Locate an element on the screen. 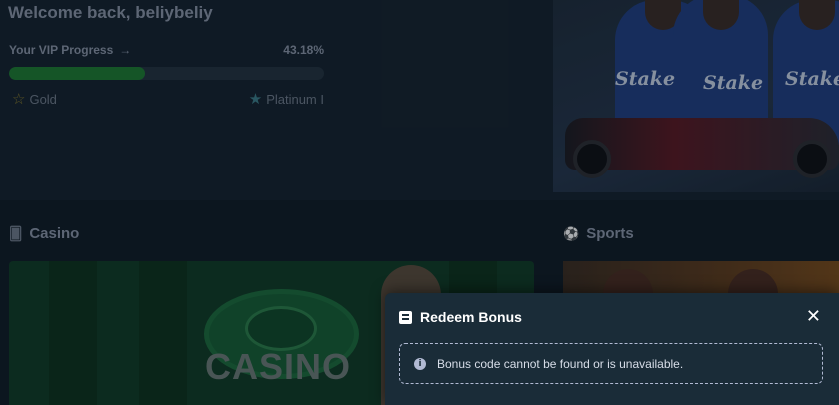  modal-header: Redeem Bonus is located at coordinates (460, 317).